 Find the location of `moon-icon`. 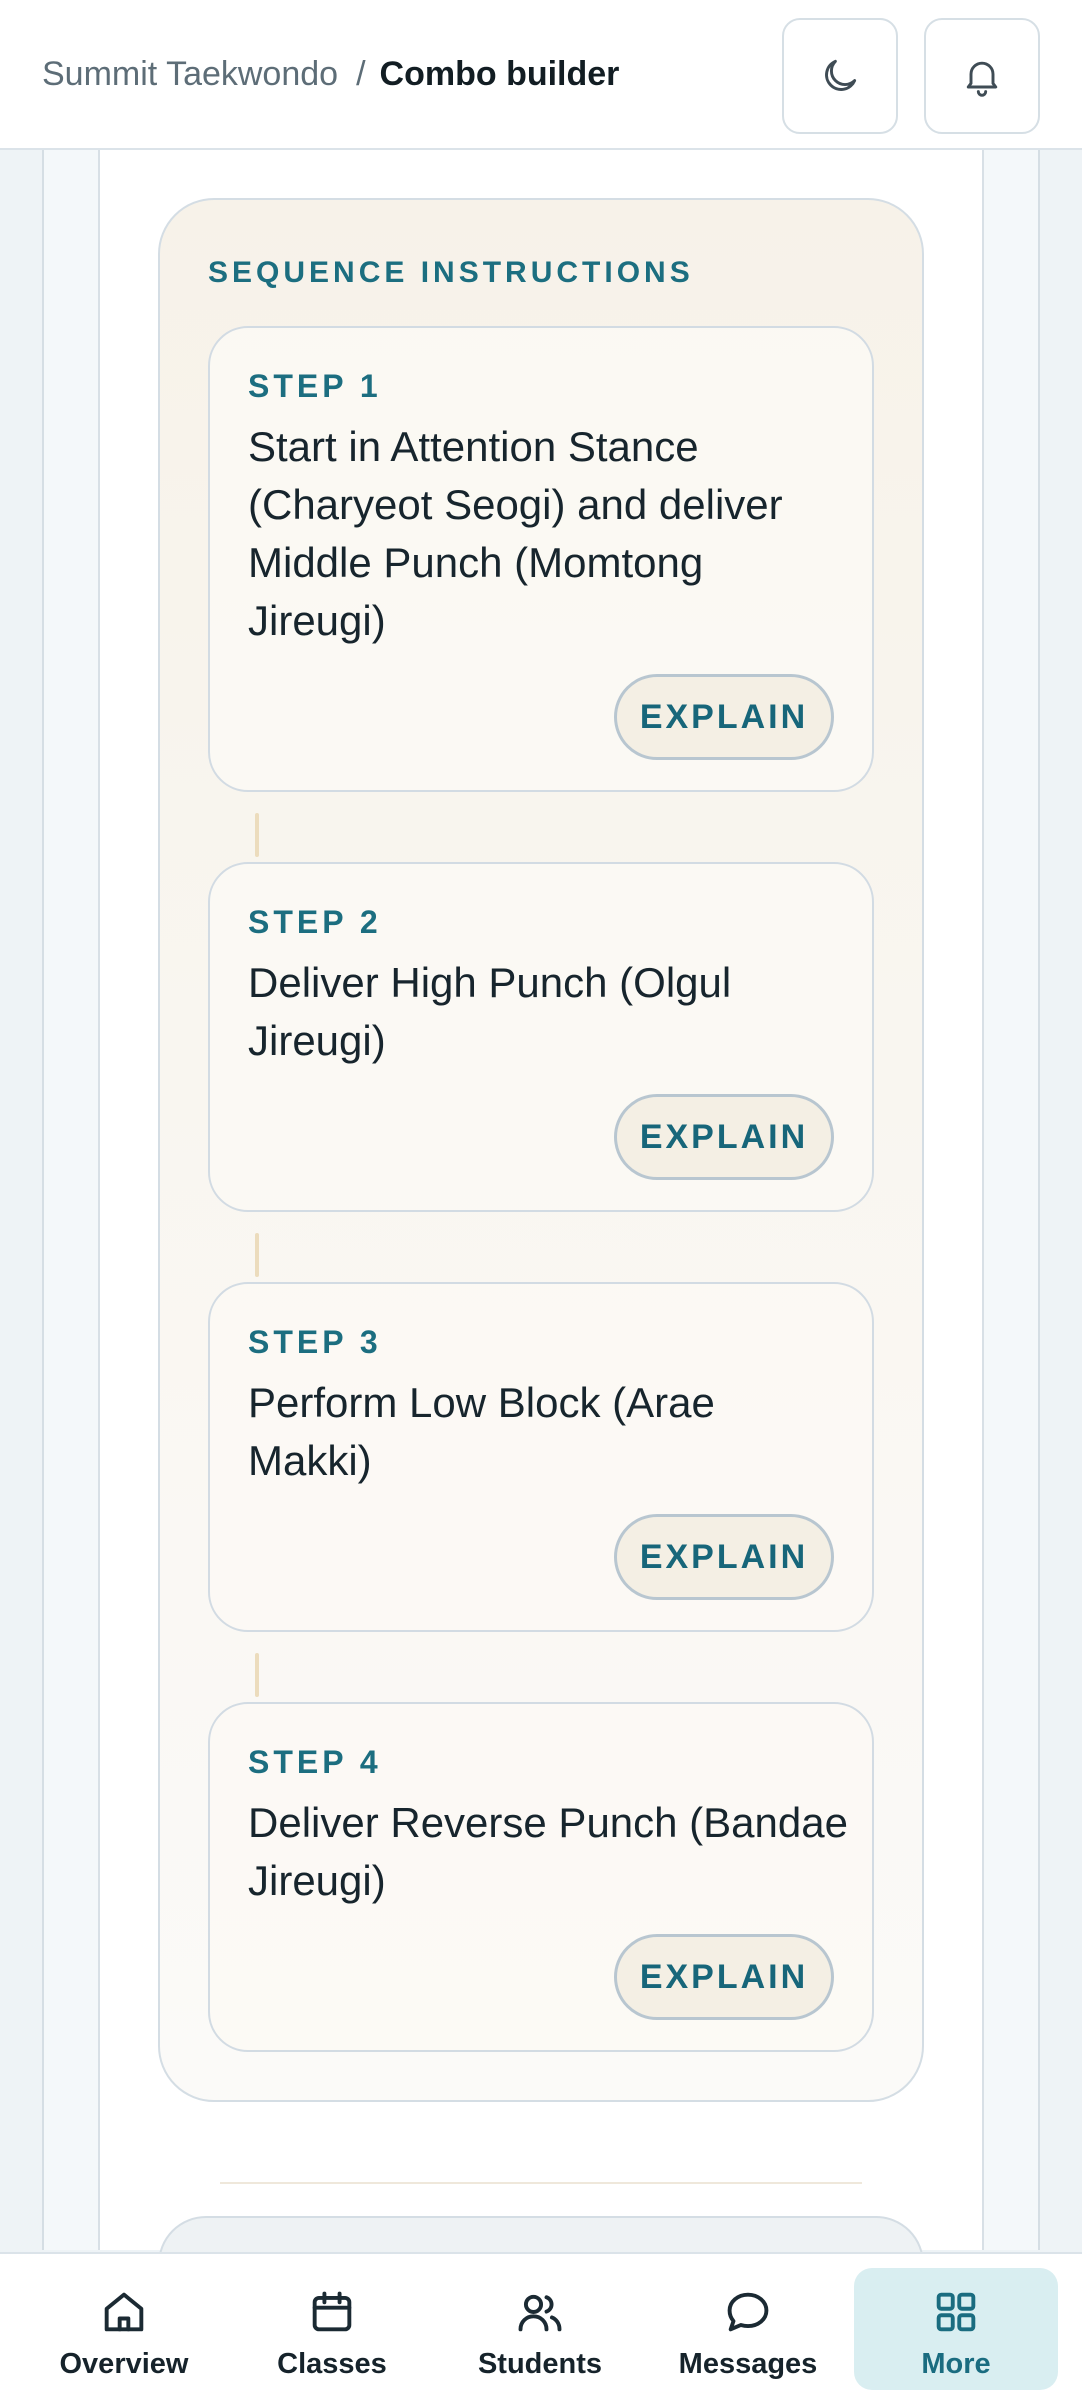

moon-icon is located at coordinates (841, 75).